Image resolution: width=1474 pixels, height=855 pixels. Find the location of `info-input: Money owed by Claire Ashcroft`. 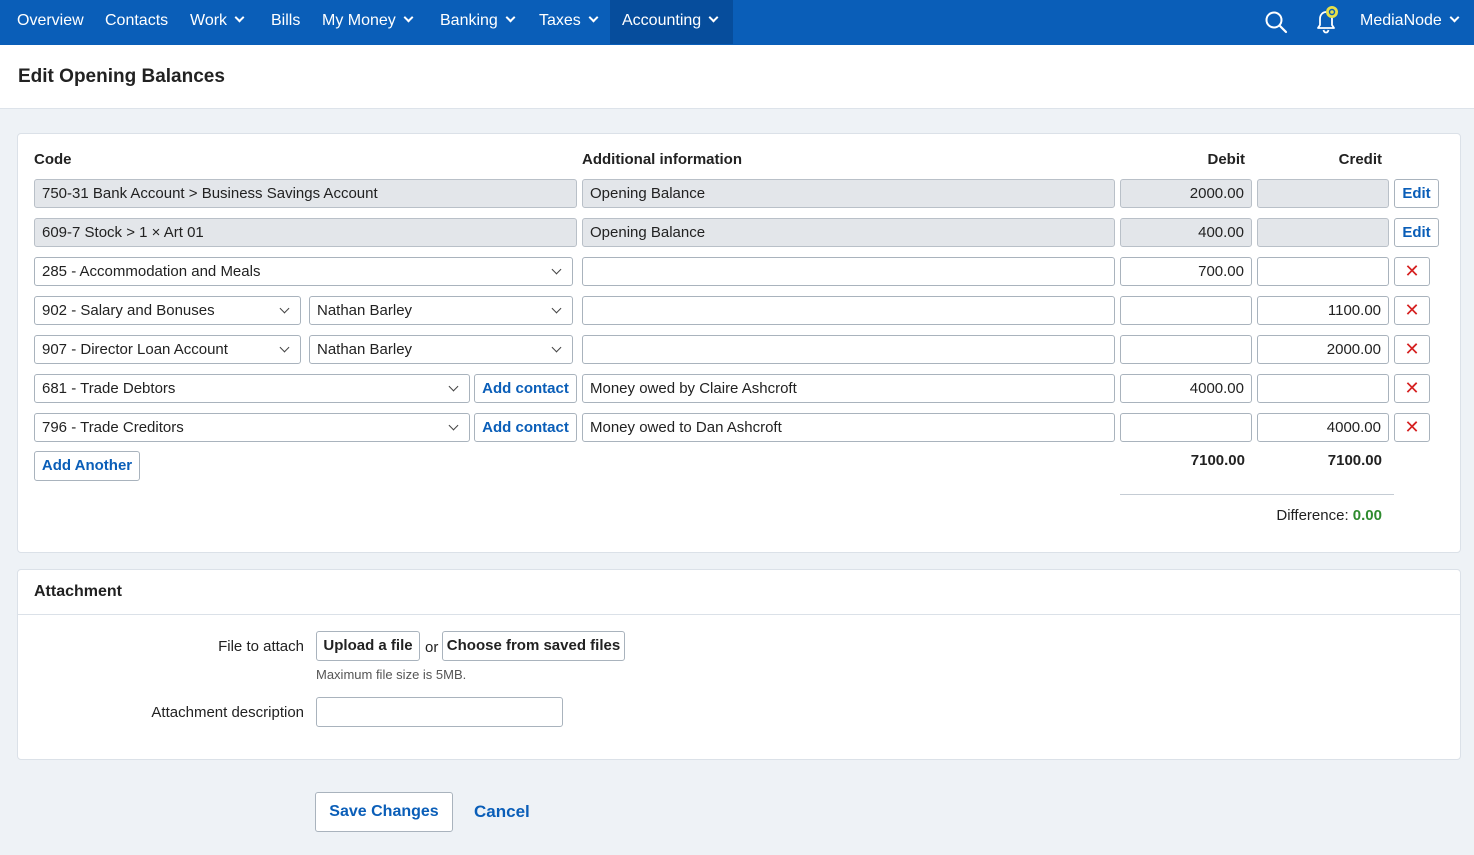

info-input: Money owed by Claire Ashcroft is located at coordinates (848, 388).